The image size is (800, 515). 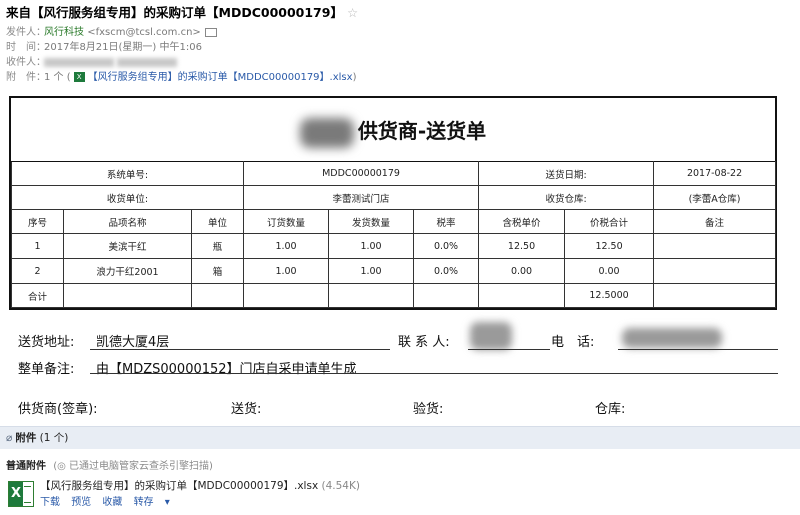 I want to click on time-label: 时 间：, so click(x=26, y=47).